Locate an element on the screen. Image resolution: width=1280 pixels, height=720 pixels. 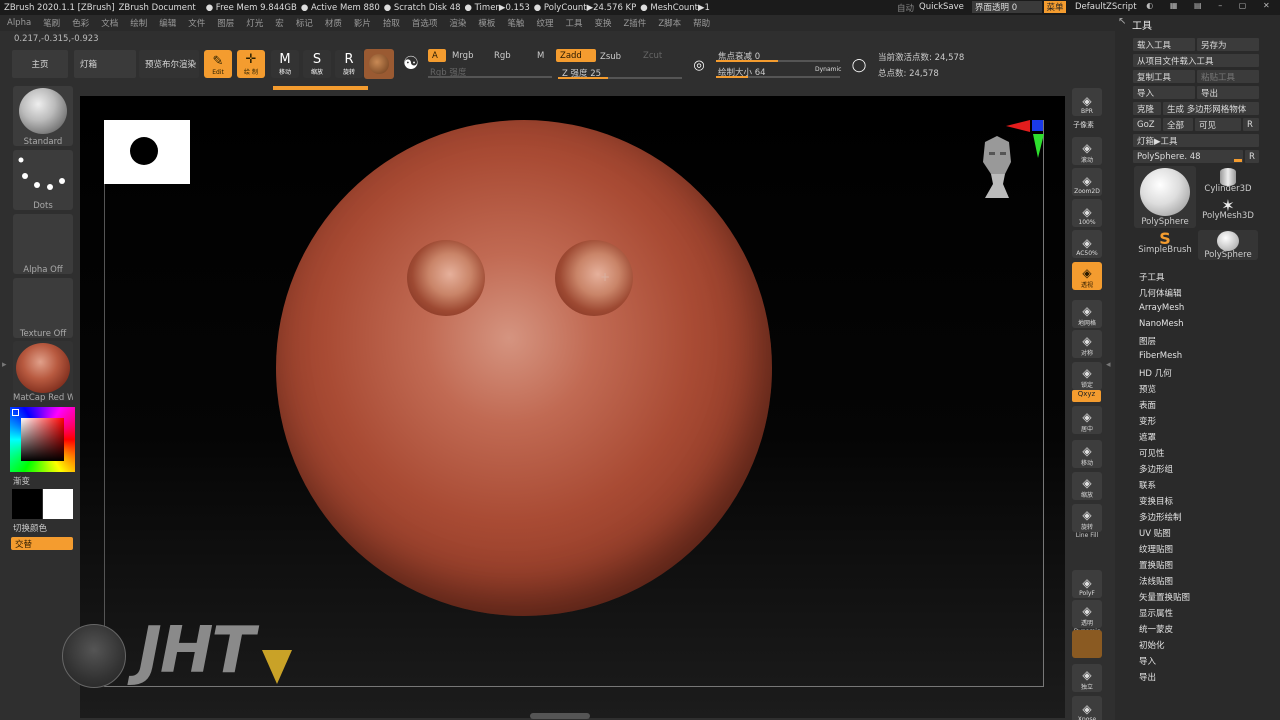
save-as-button: 另存为 is located at coordinates (1228, 44).